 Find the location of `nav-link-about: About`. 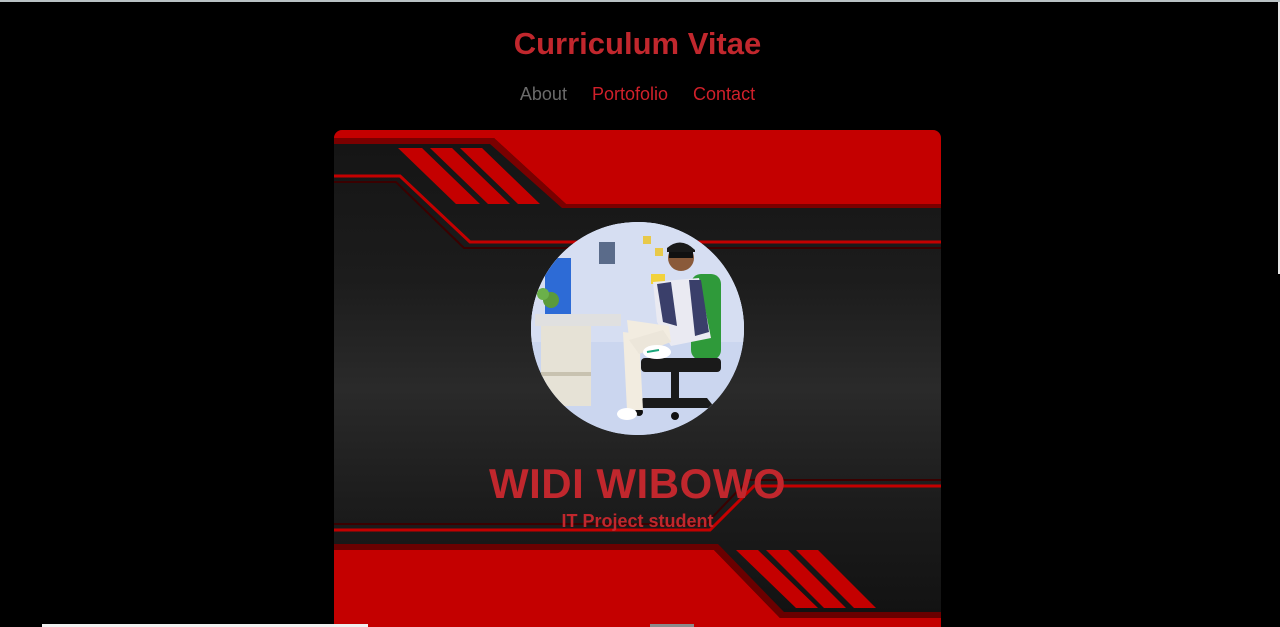

nav-link-about: About is located at coordinates (543, 94).